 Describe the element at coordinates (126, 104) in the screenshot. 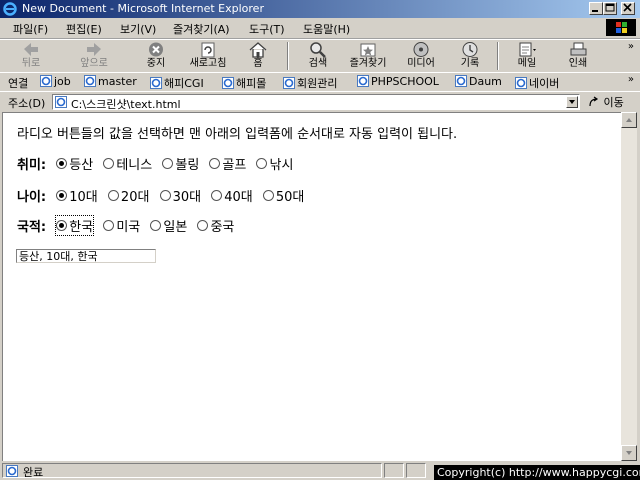

I see `address-value: C:\스크린샷\text.html` at that location.